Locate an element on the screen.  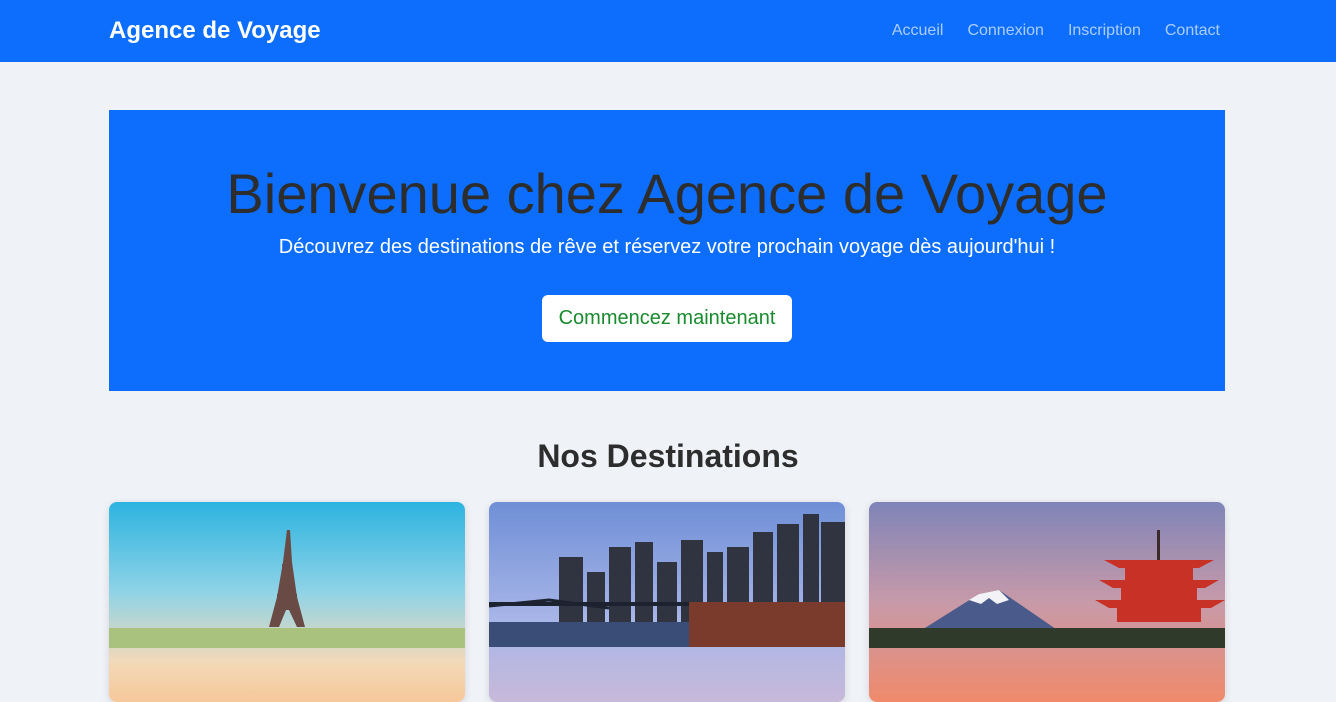
hero-title: Bienvenue chez Agence de Voyage is located at coordinates (667, 193).